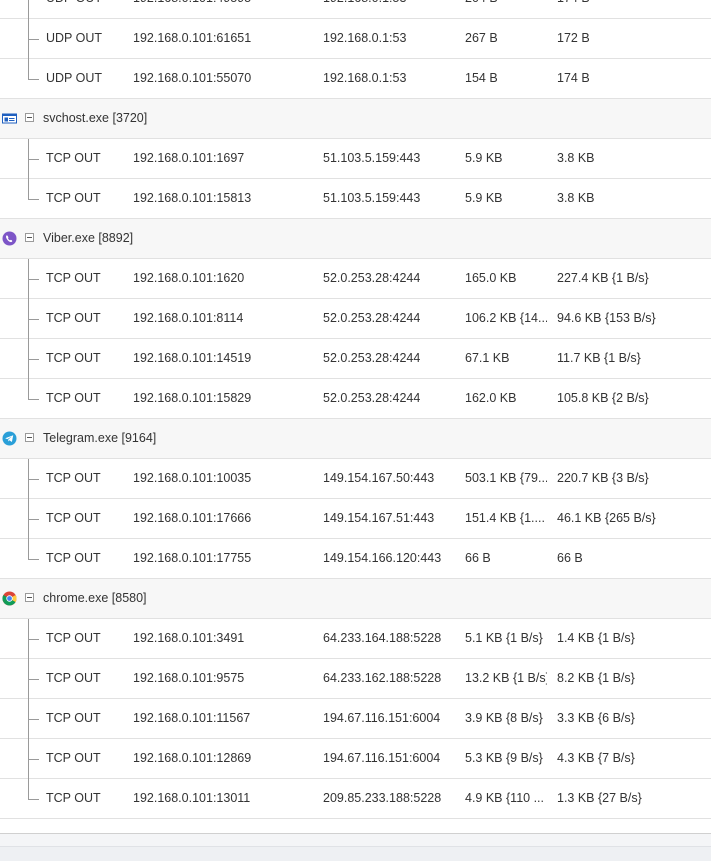  What do you see at coordinates (95, 598) in the screenshot?
I see `process-name: chrome.exe [8580]` at bounding box center [95, 598].